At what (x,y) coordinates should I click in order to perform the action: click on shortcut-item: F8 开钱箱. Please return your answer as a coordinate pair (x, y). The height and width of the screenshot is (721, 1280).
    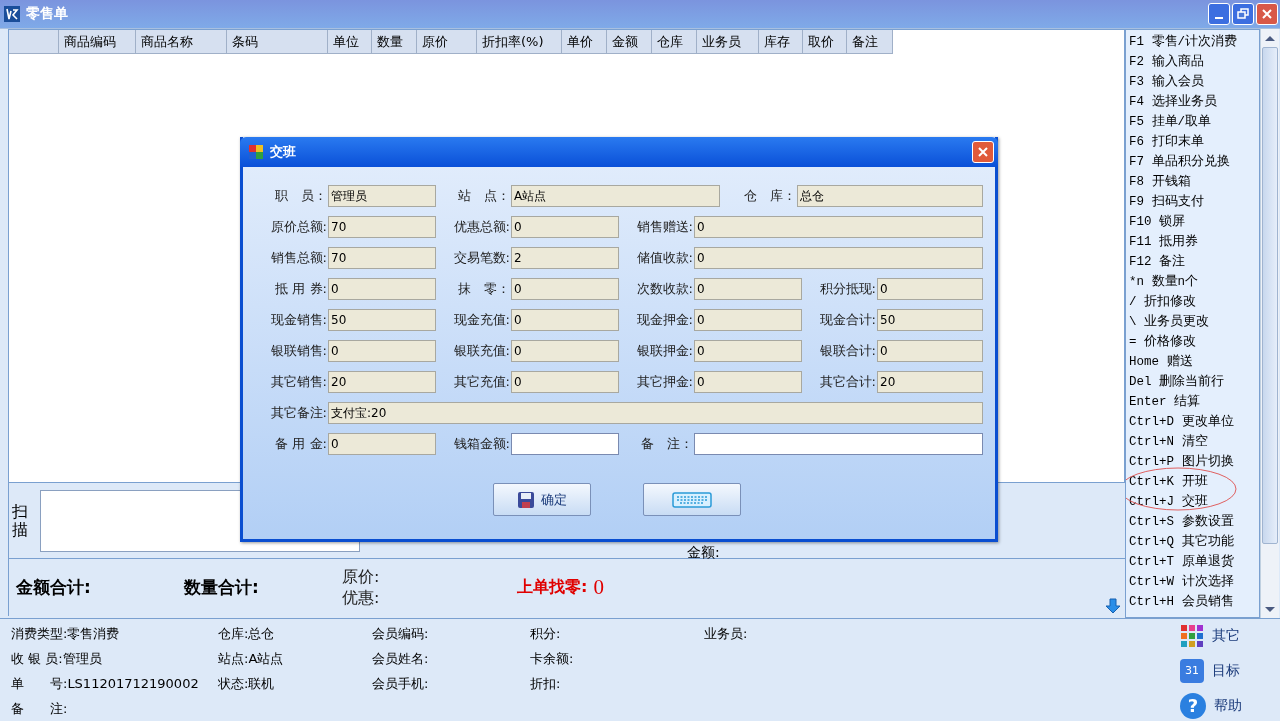
    Looking at the image, I should click on (1194, 182).